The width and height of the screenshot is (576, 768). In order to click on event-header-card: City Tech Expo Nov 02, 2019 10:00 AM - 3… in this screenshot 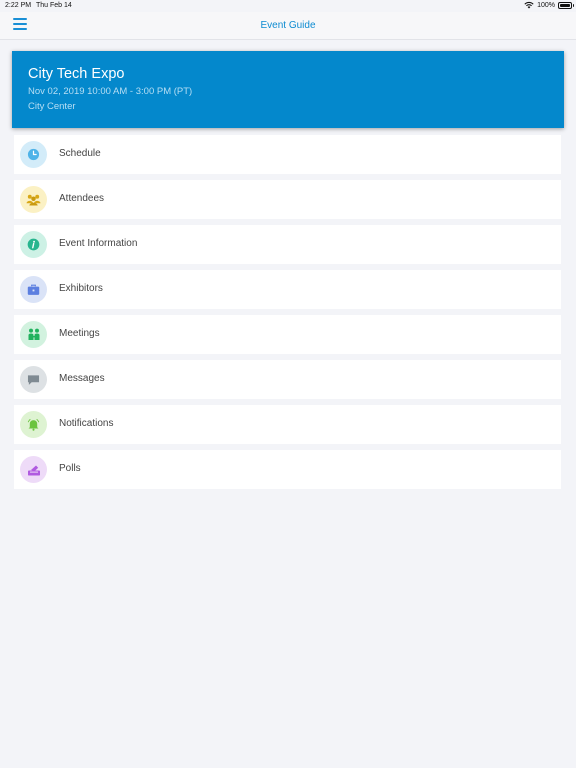, I will do `click(288, 89)`.